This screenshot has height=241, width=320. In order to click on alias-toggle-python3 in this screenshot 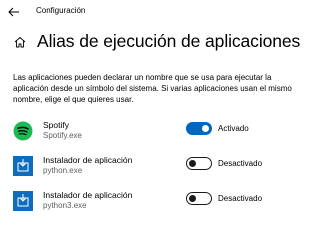, I will do `click(199, 198)`.